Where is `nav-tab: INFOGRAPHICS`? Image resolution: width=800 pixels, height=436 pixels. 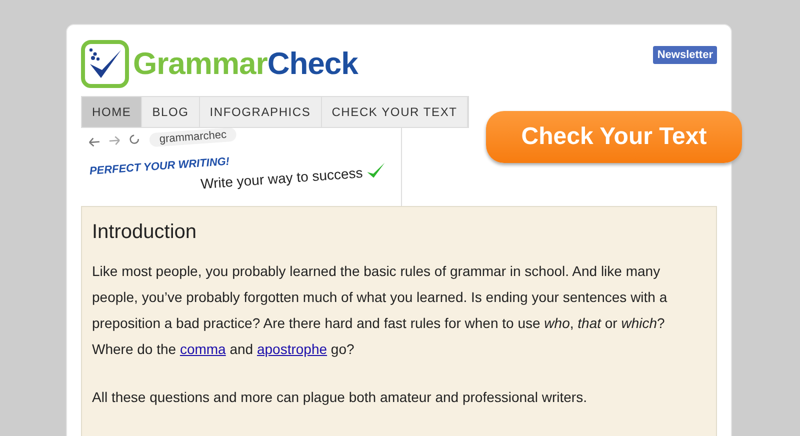
nav-tab: INFOGRAPHICS is located at coordinates (261, 112).